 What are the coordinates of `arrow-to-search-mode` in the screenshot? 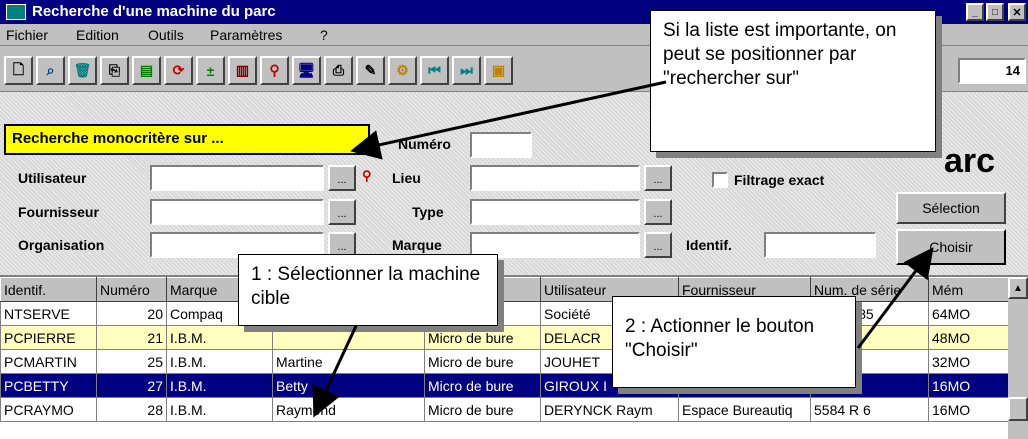 It's located at (508, 120).